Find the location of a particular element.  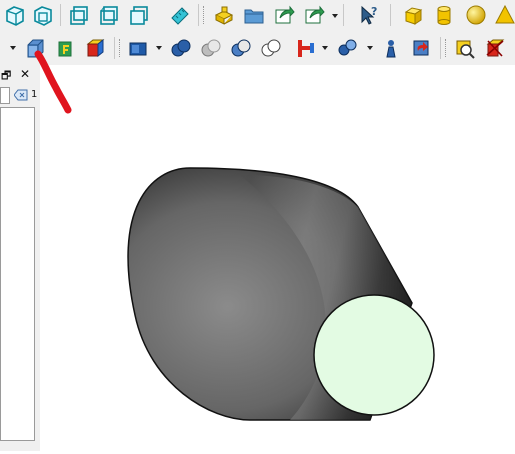

whats-this-icon: ? is located at coordinates (369, 15).